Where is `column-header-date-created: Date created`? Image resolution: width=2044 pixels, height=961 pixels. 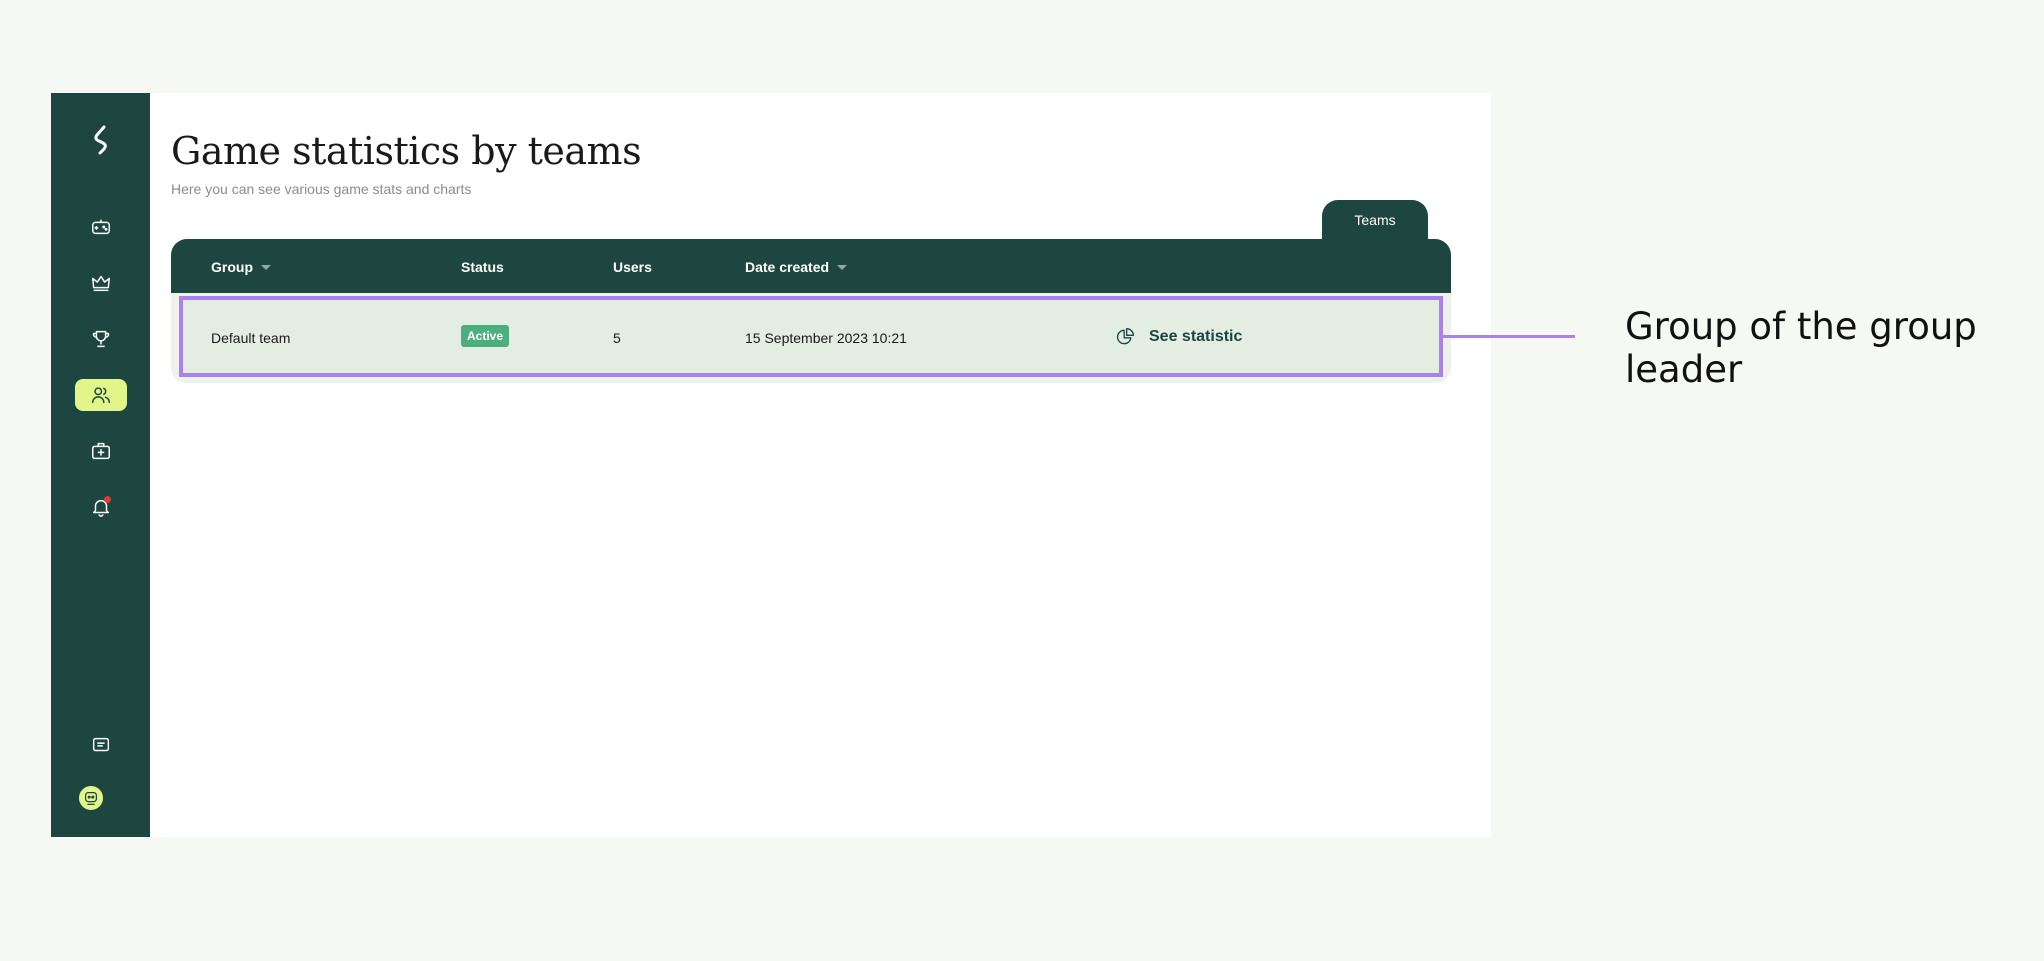 column-header-date-created: Date created is located at coordinates (796, 267).